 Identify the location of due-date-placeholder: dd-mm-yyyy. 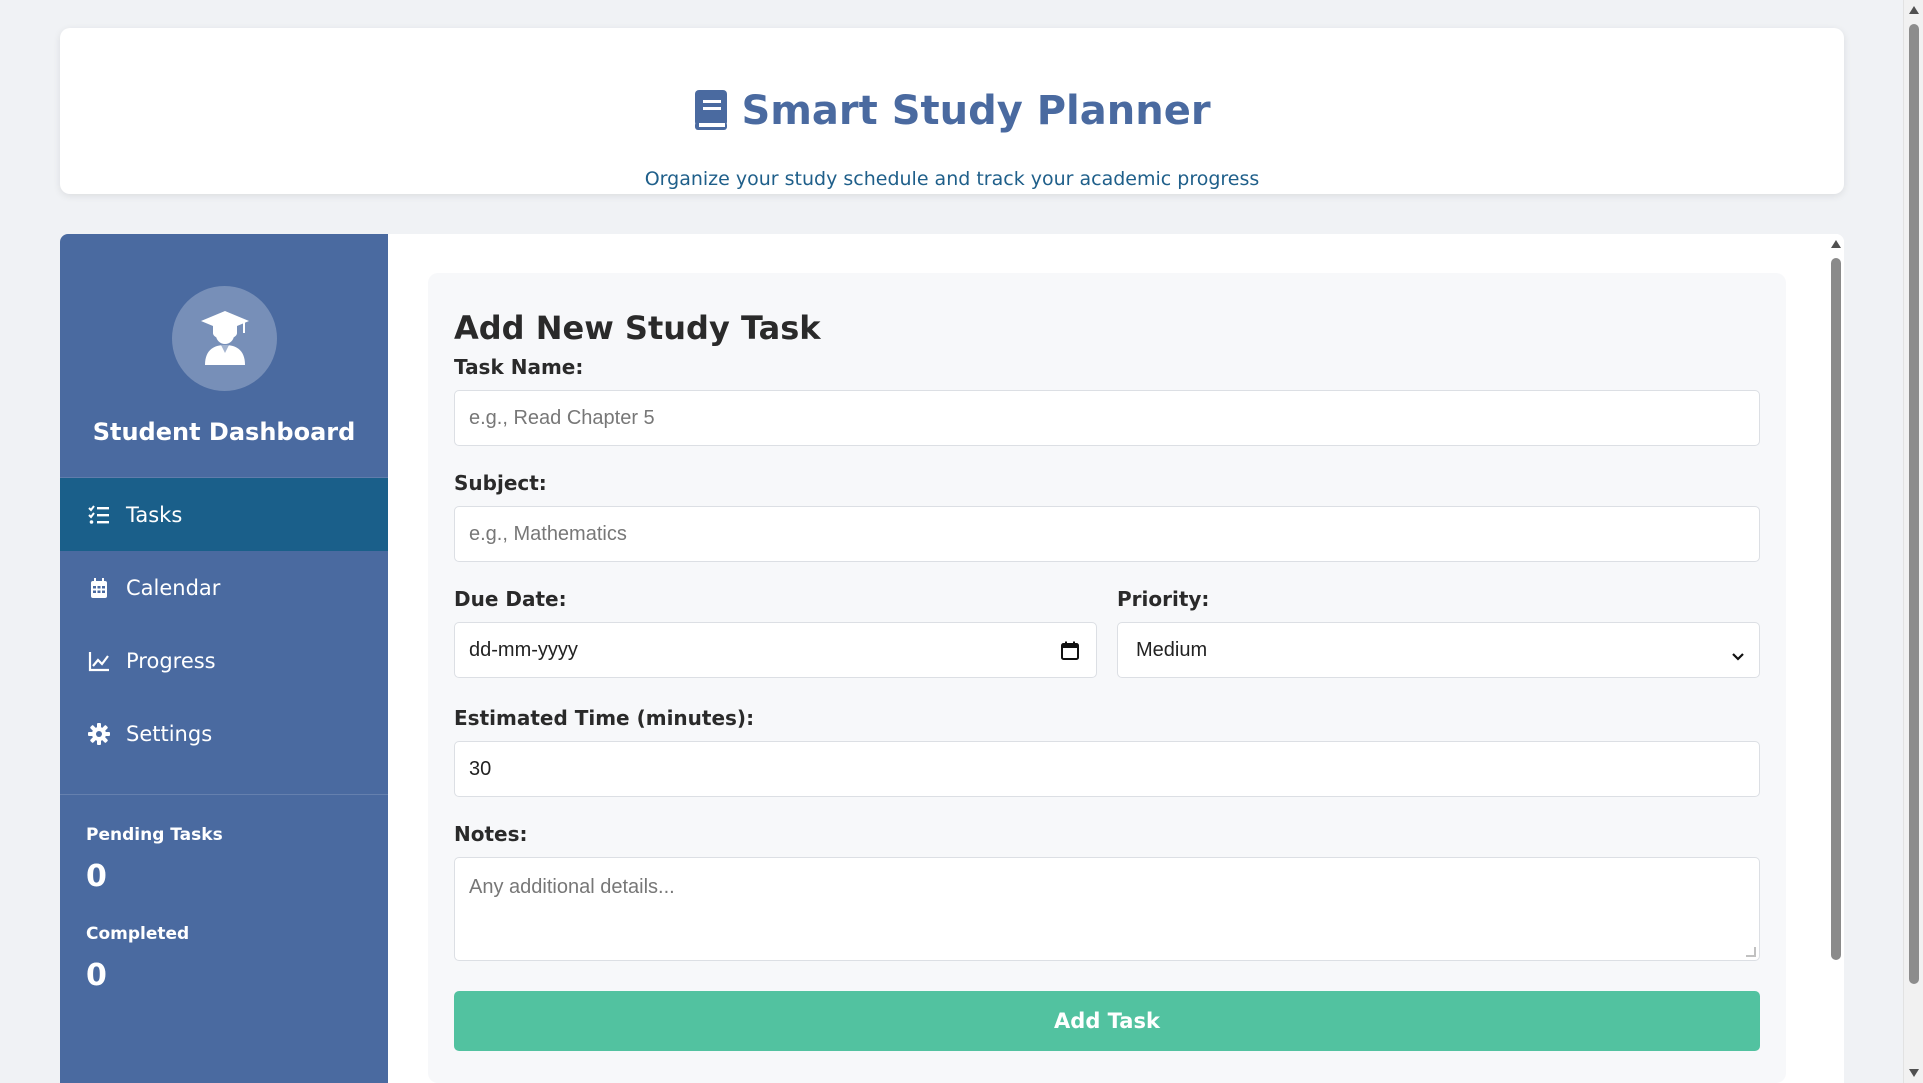
(523, 649).